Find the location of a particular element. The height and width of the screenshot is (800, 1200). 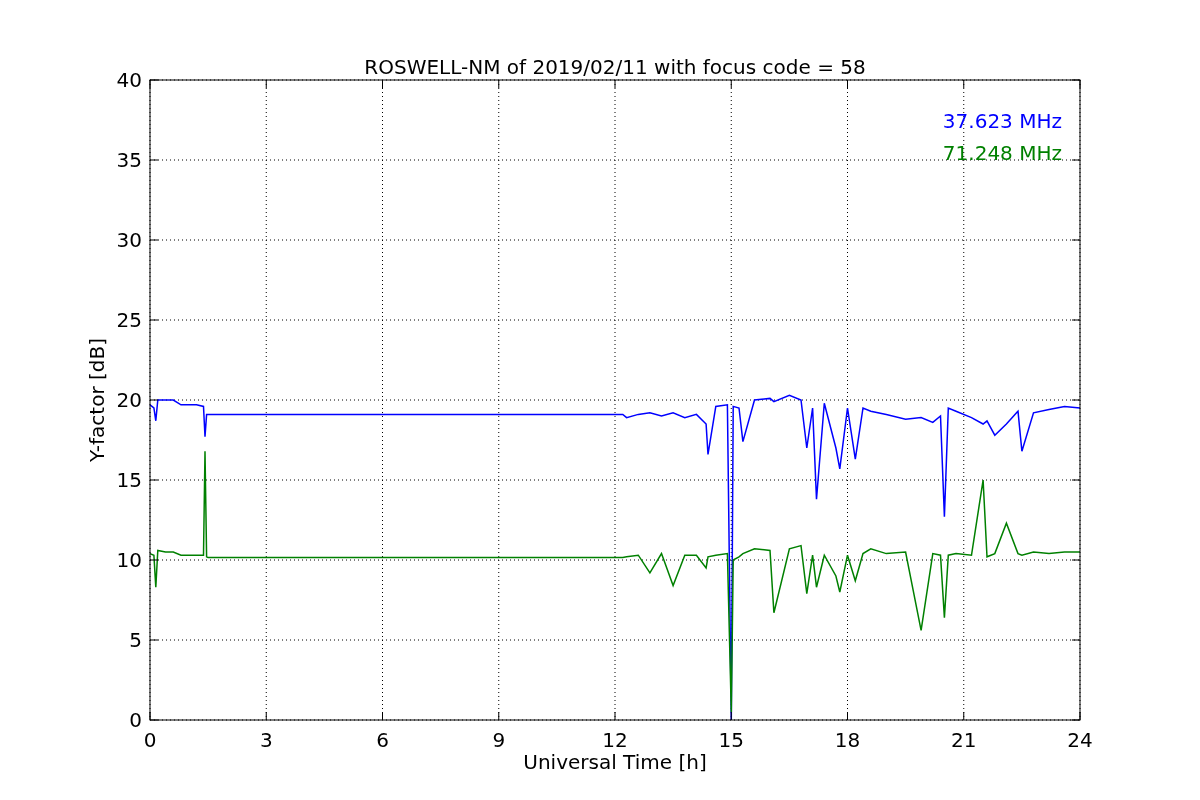

tick-label: 18 is located at coordinates (847, 740).